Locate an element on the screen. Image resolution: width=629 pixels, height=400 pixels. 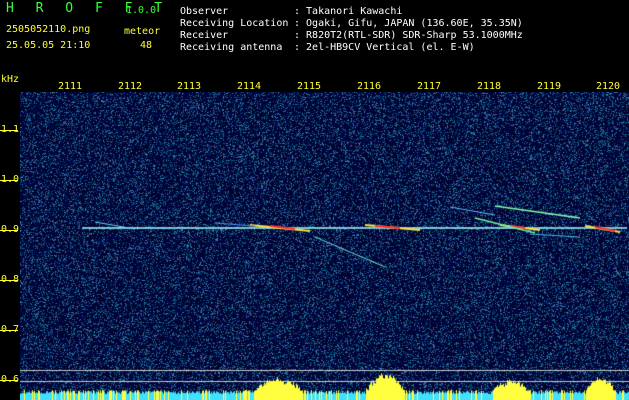
antenna-value: : 2el-HB9CV Vertical (el. E-W) is located at coordinates (384, 47).